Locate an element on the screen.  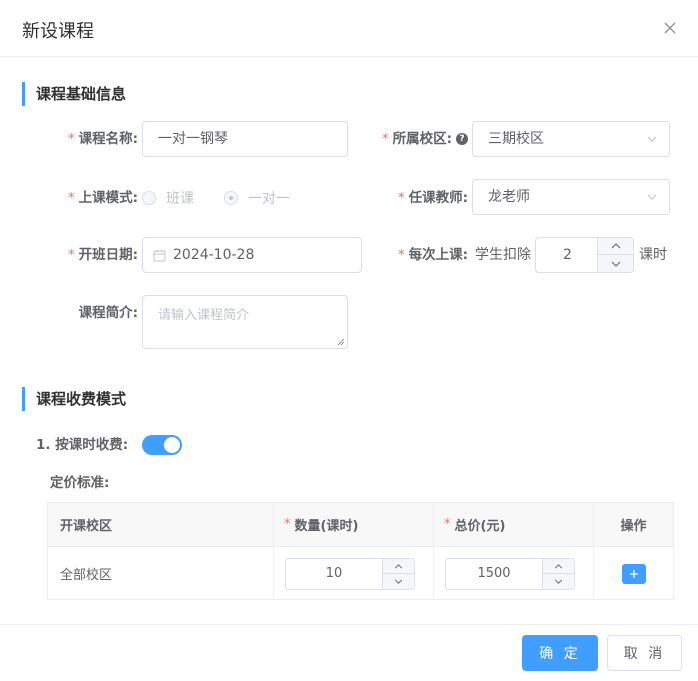
campus-label: * 所属校区:? is located at coordinates (404, 139).